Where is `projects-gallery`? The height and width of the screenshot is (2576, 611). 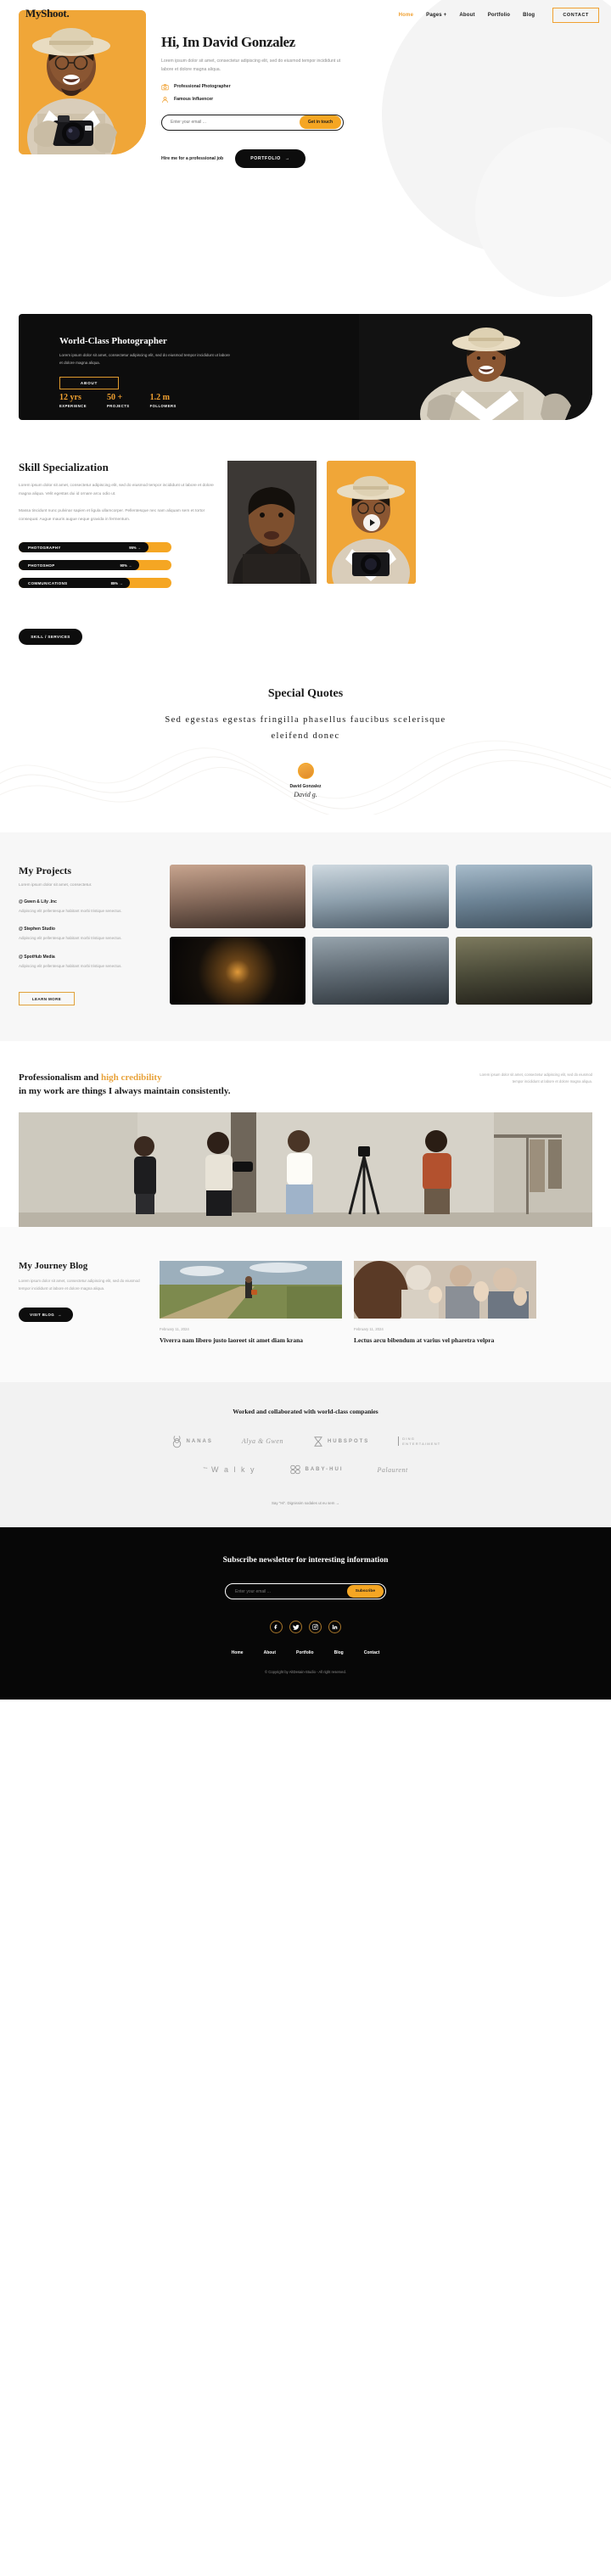
projects-gallery is located at coordinates (380, 935).